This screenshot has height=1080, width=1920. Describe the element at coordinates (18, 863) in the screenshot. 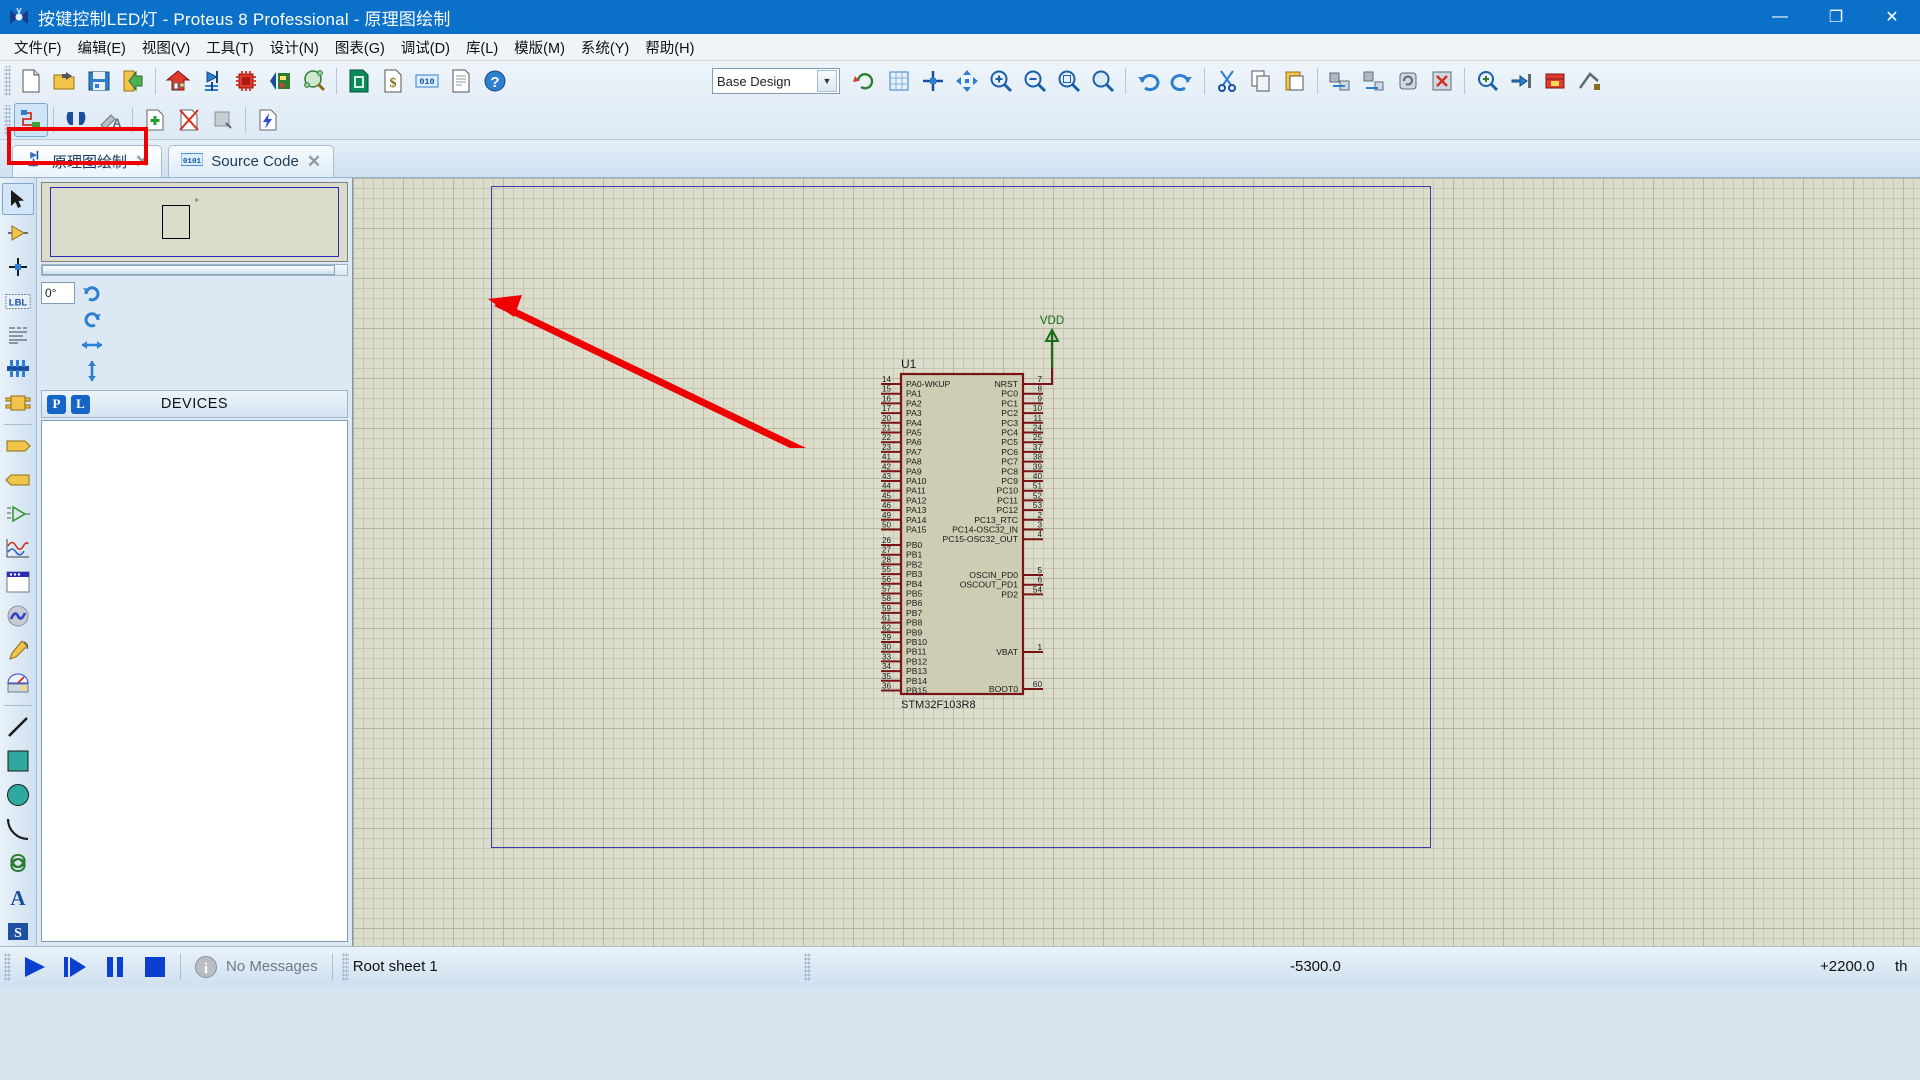

I see `path-tool-icon` at that location.